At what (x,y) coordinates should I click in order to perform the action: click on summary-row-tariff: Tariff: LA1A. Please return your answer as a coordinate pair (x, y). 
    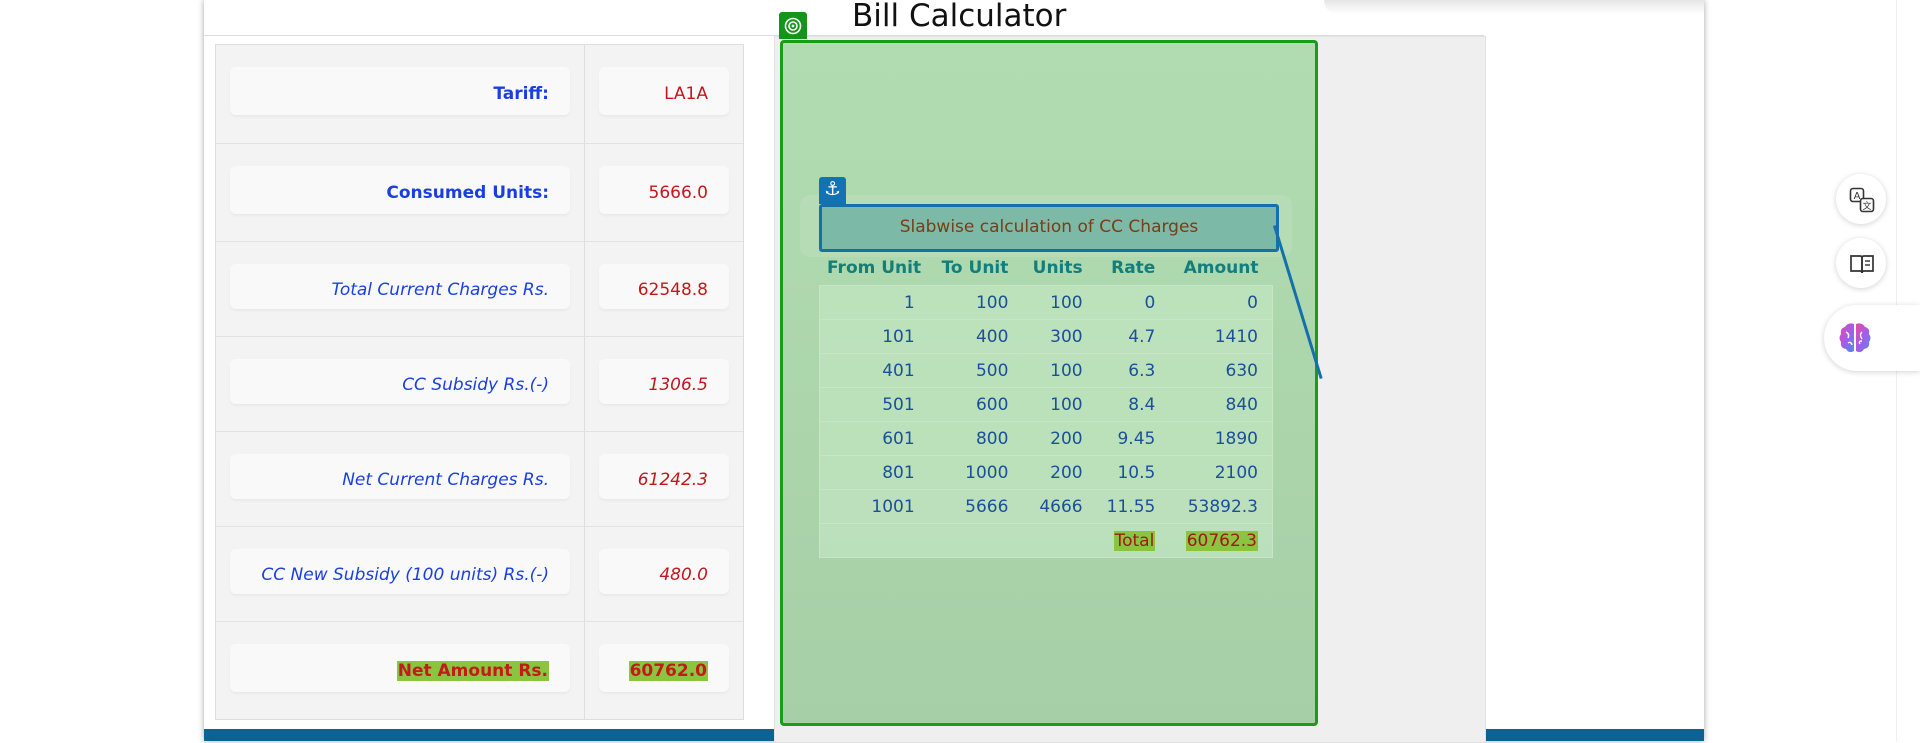
    Looking at the image, I should click on (479, 94).